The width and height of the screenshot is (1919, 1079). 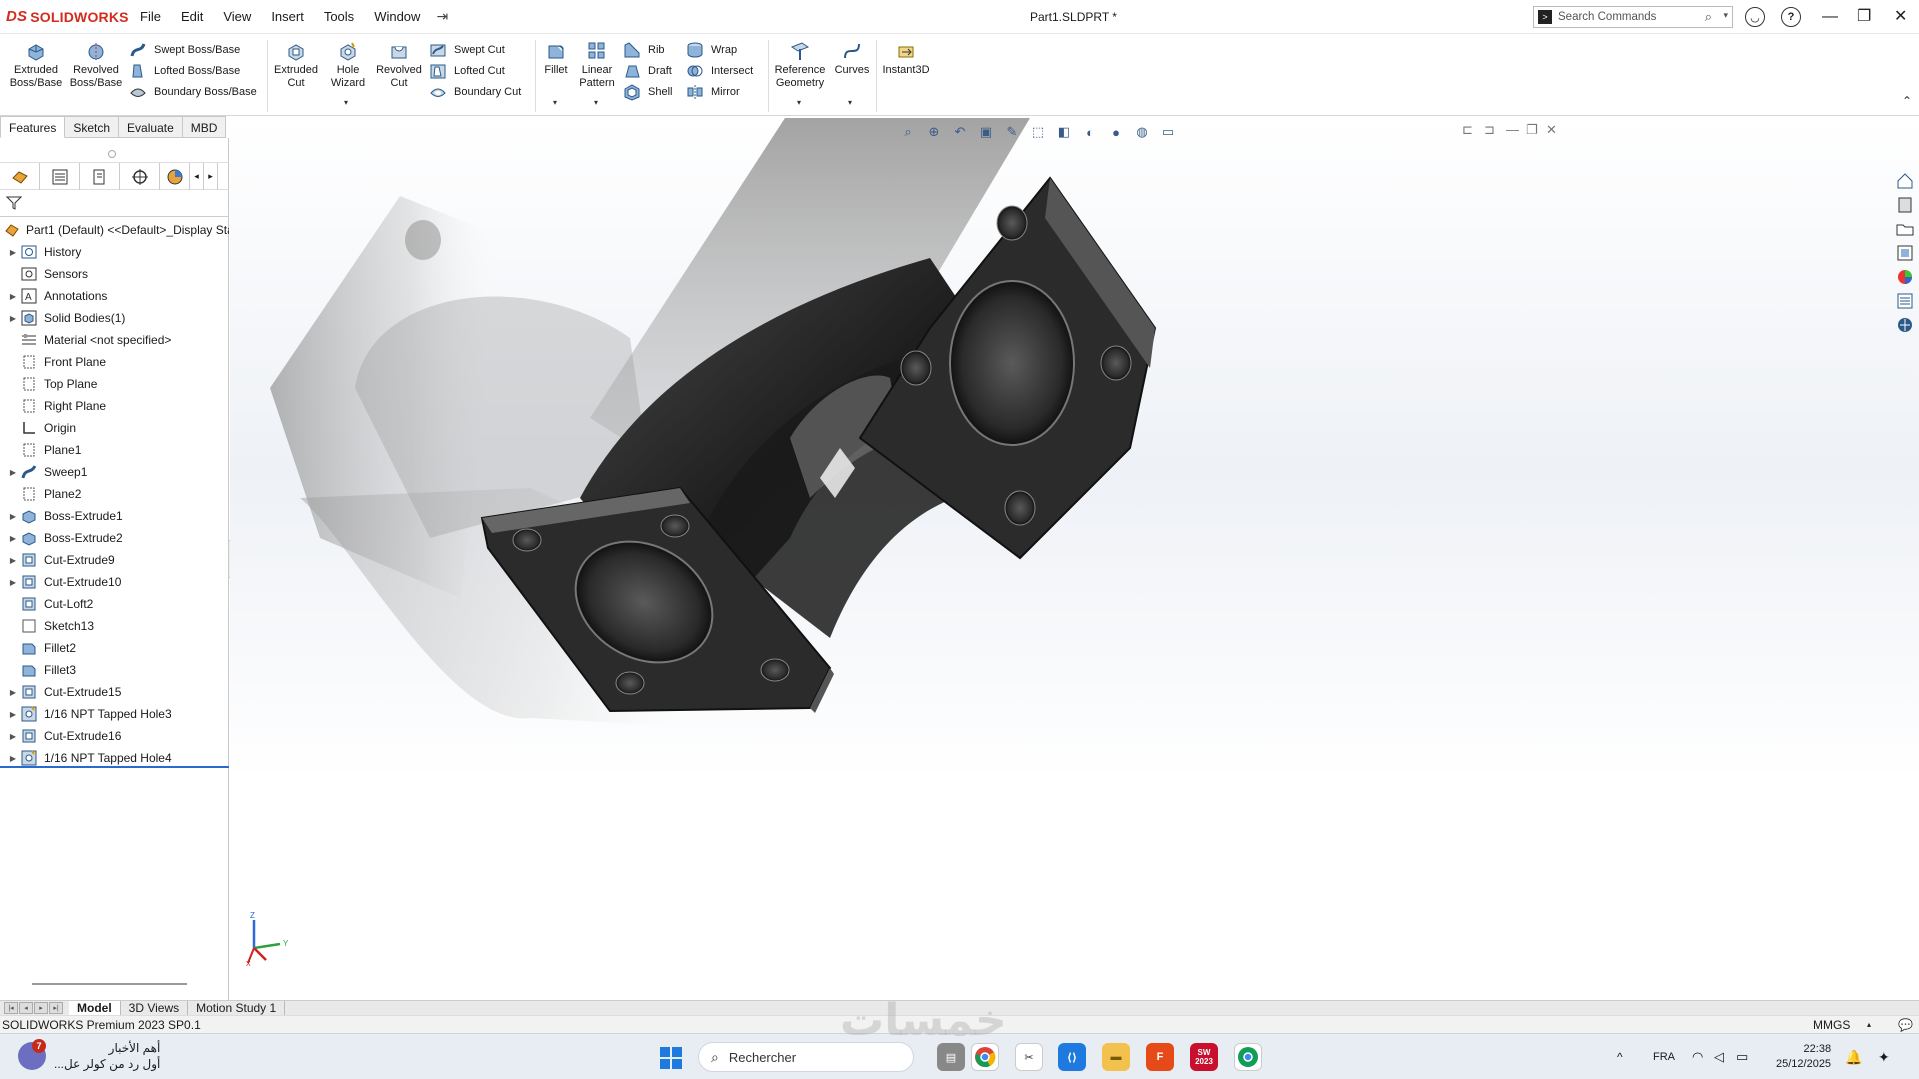 I want to click on unit-system-dropdown-icon: ▴, so click(x=1869, y=1025).